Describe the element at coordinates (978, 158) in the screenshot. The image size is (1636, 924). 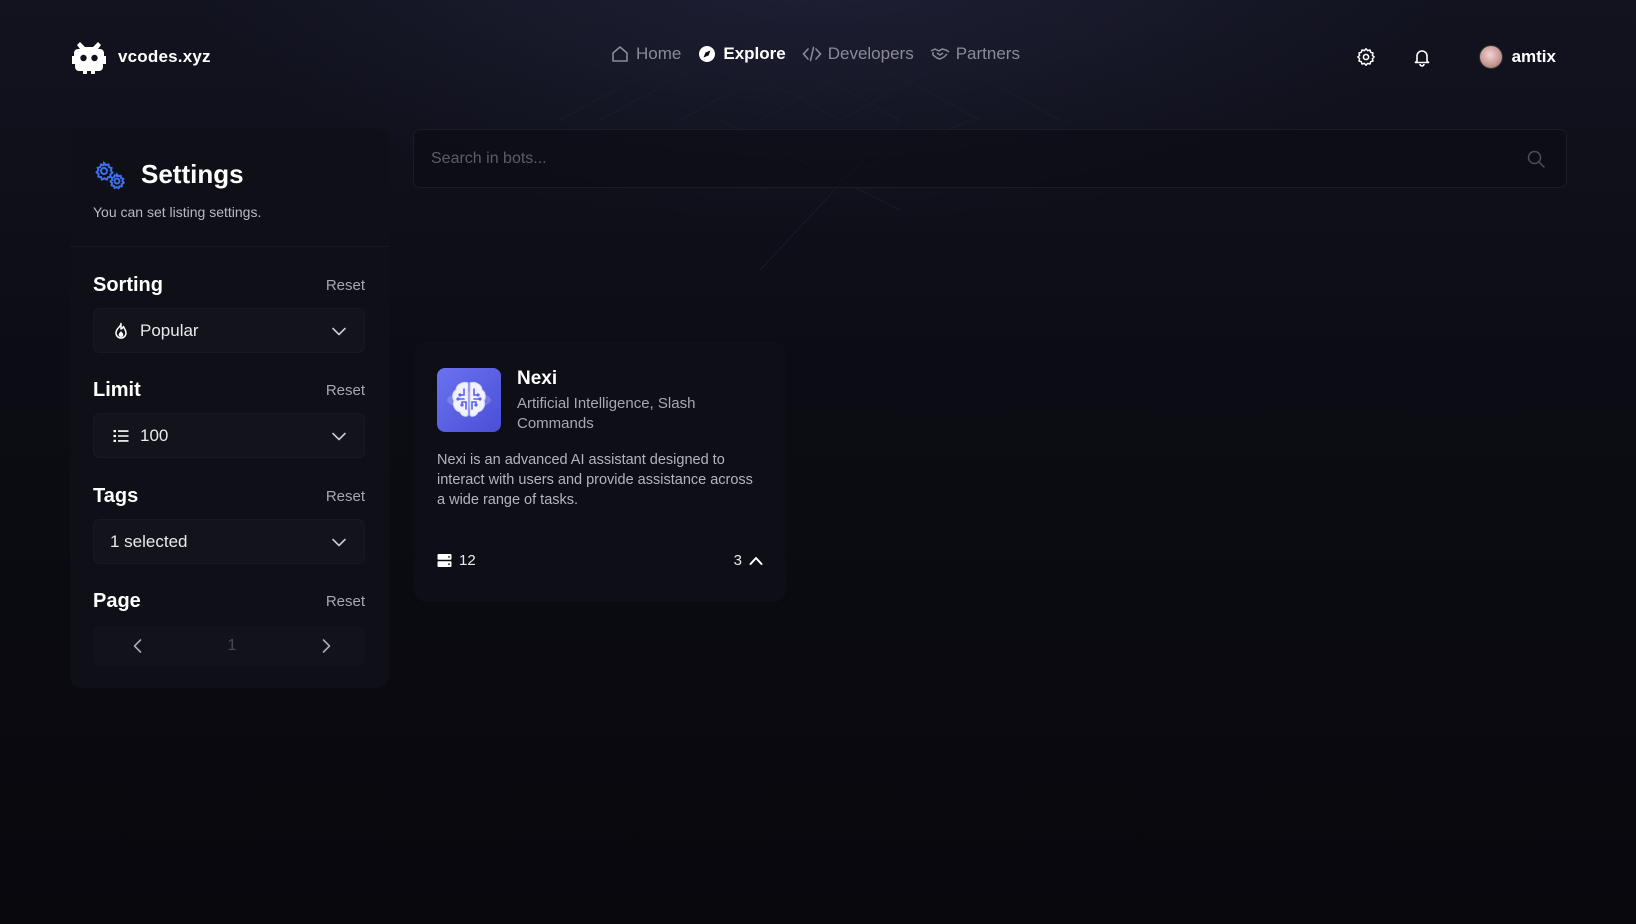
I see `search-input` at that location.